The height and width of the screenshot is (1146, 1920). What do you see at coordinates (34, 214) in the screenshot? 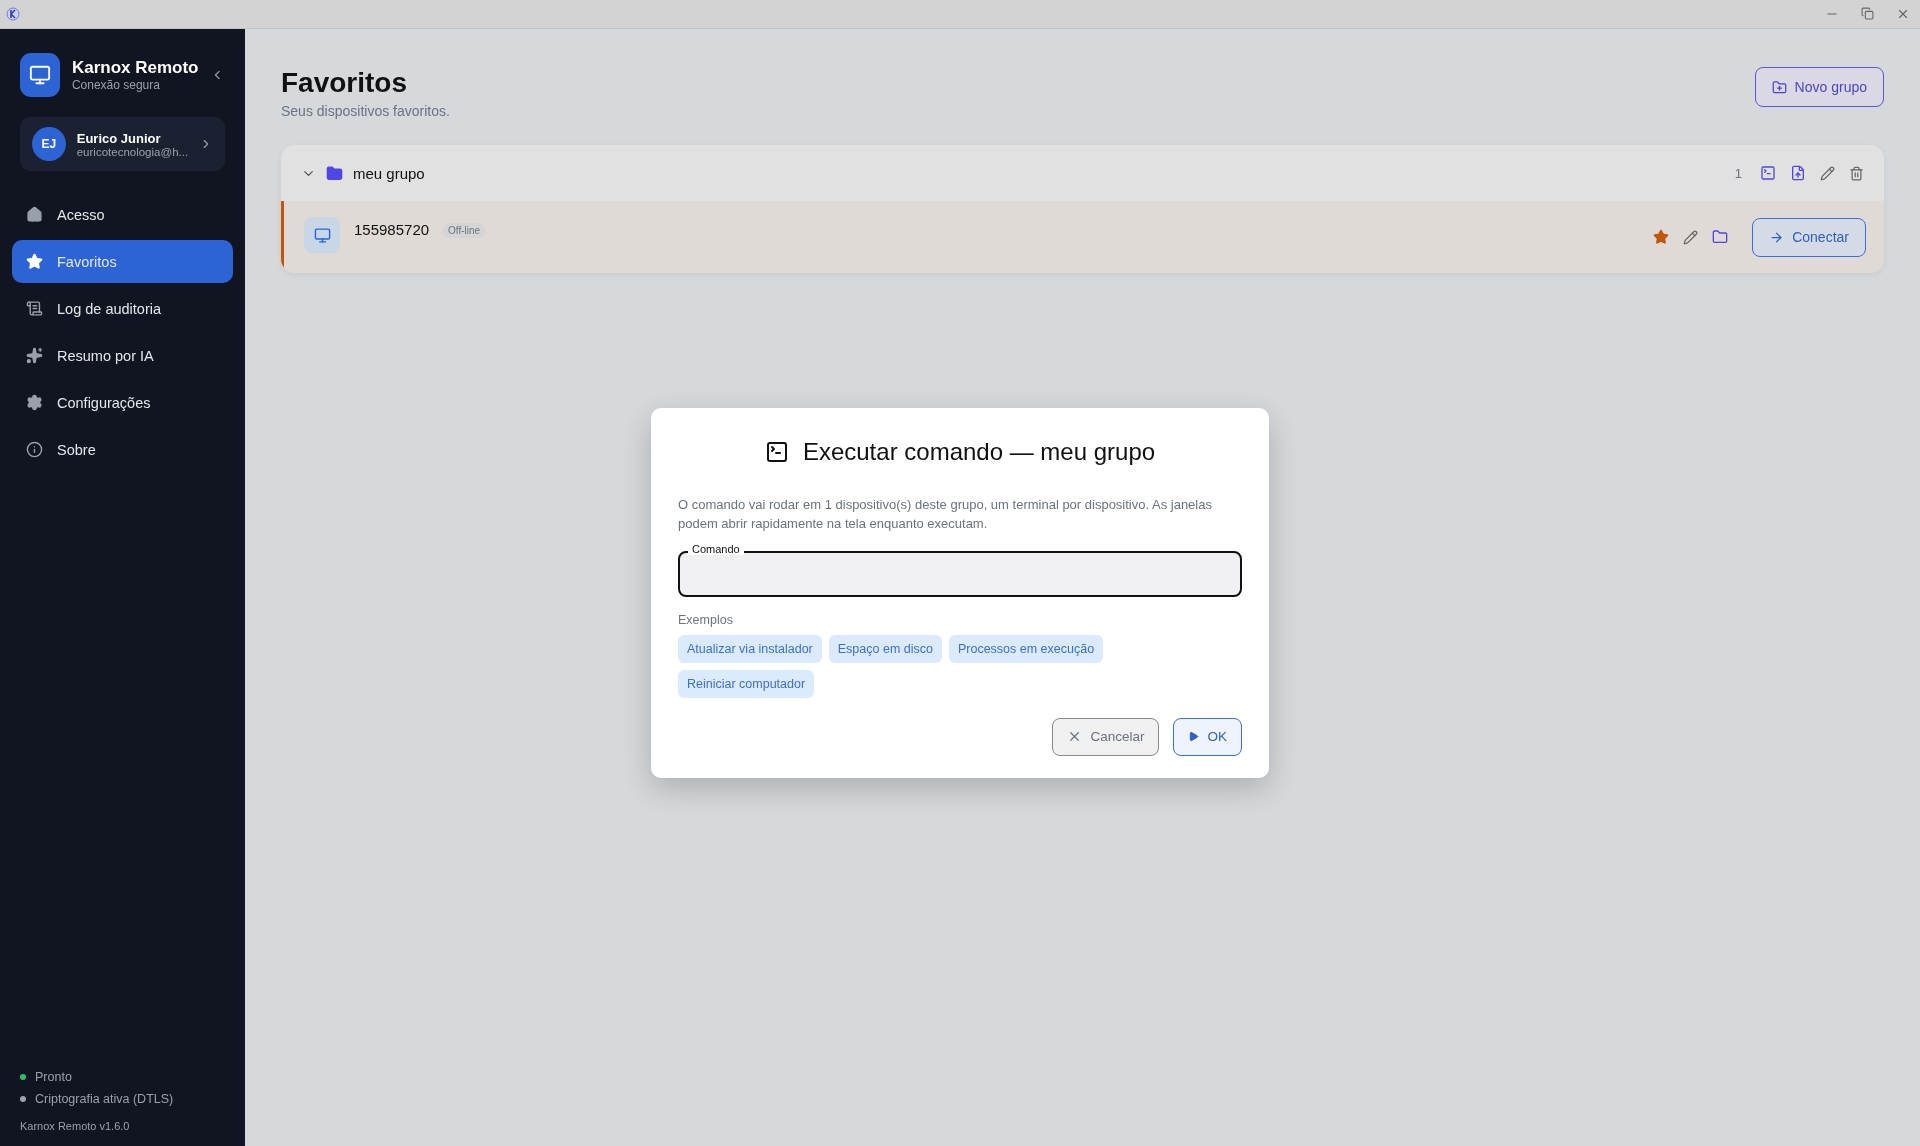
I see `home-icon` at bounding box center [34, 214].